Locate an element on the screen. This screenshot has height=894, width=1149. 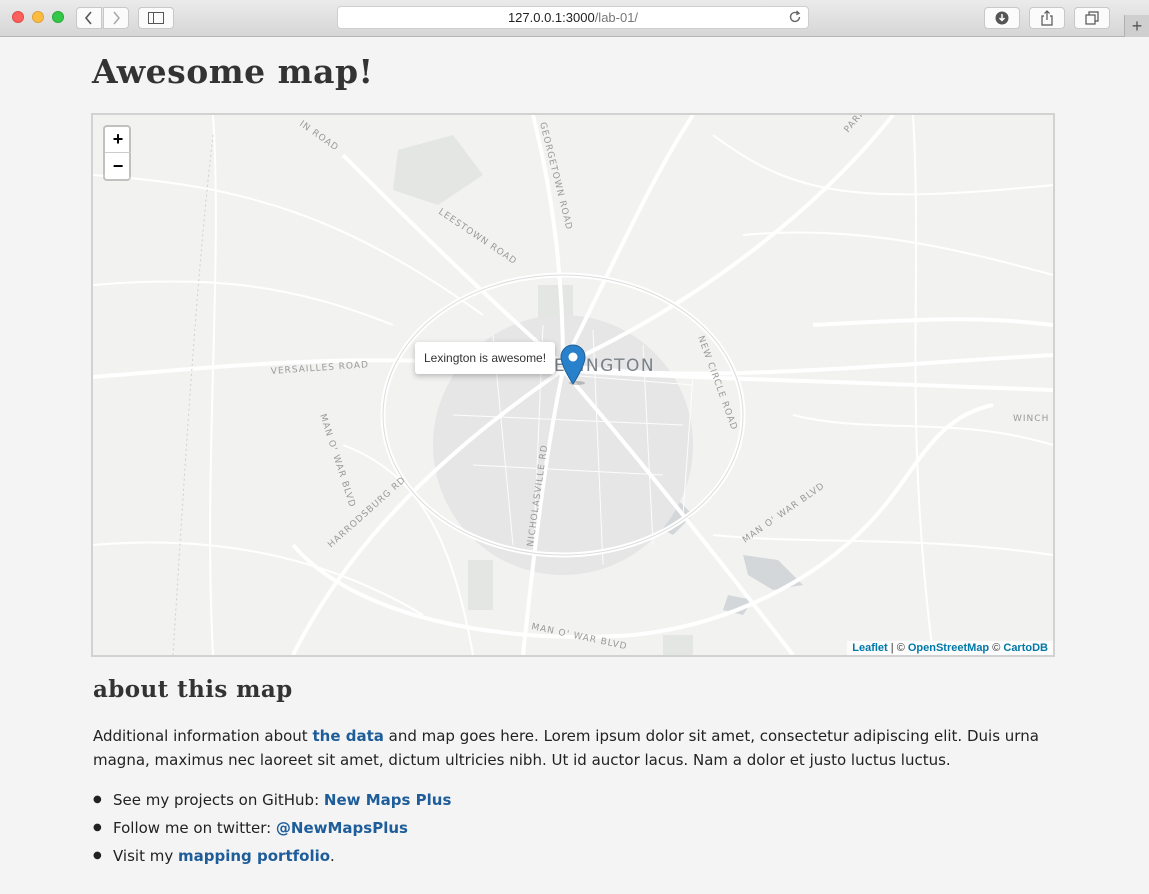
url-path: /lab-01/ is located at coordinates (616, 17).